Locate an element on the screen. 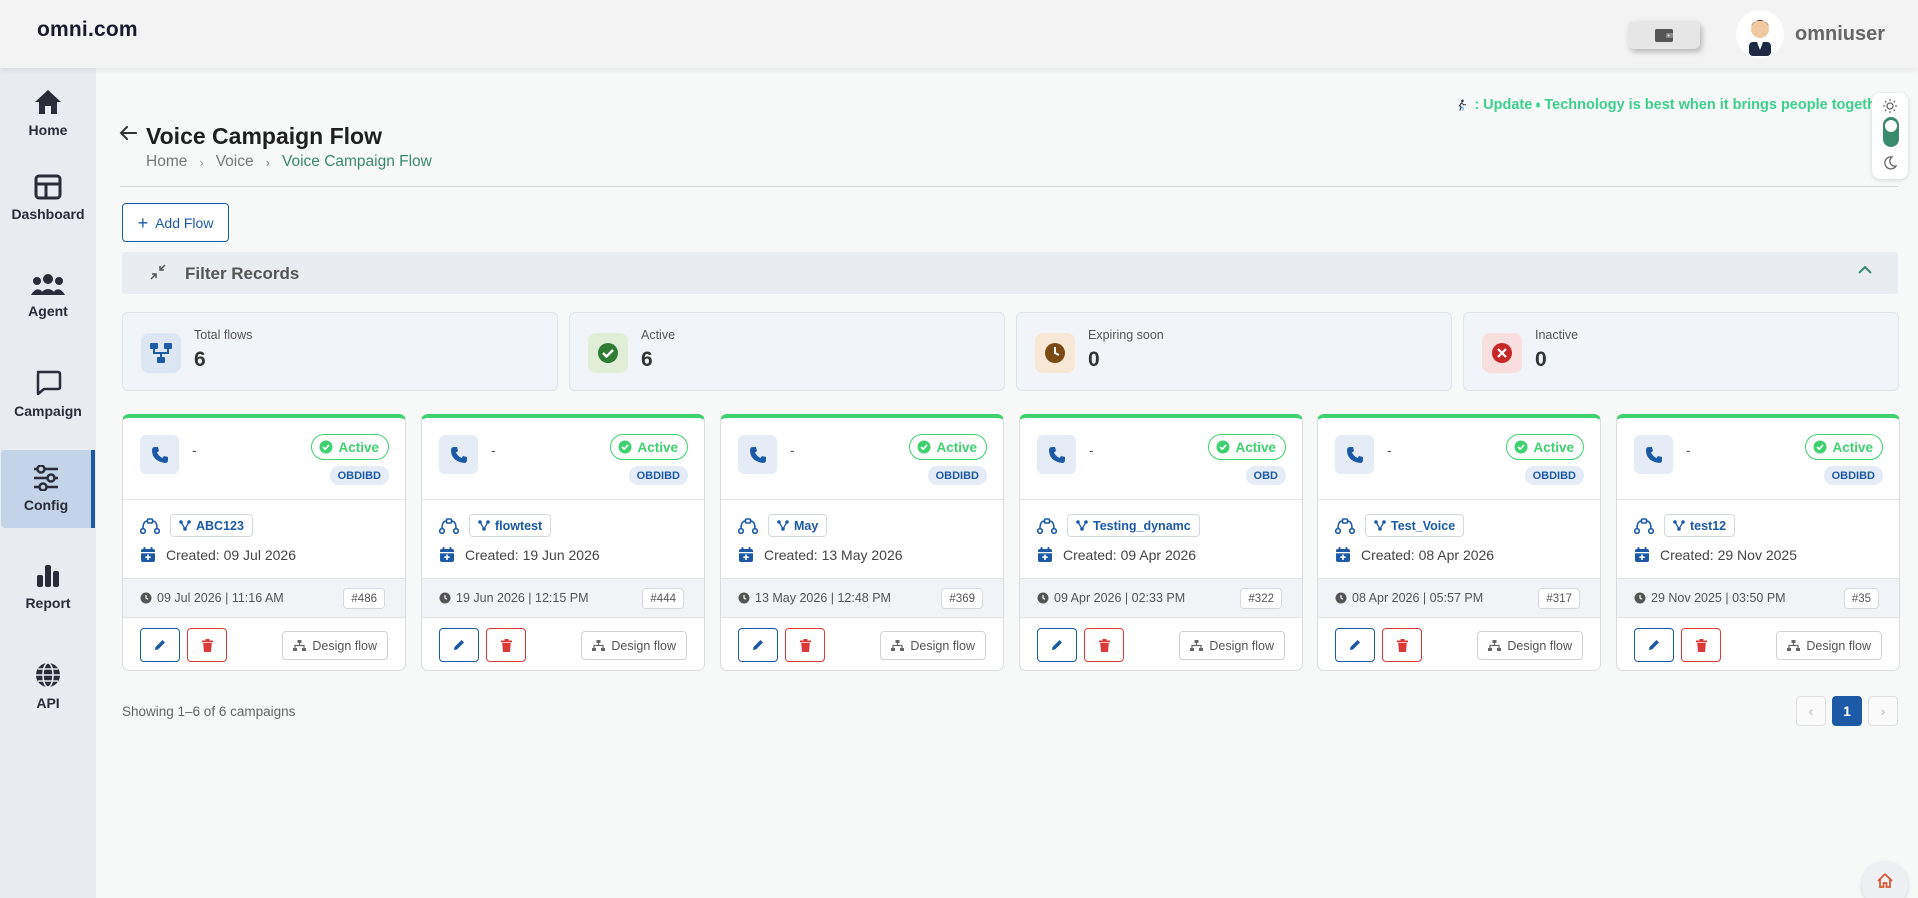 The height and width of the screenshot is (898, 1918). back-button is located at coordinates (128, 135).